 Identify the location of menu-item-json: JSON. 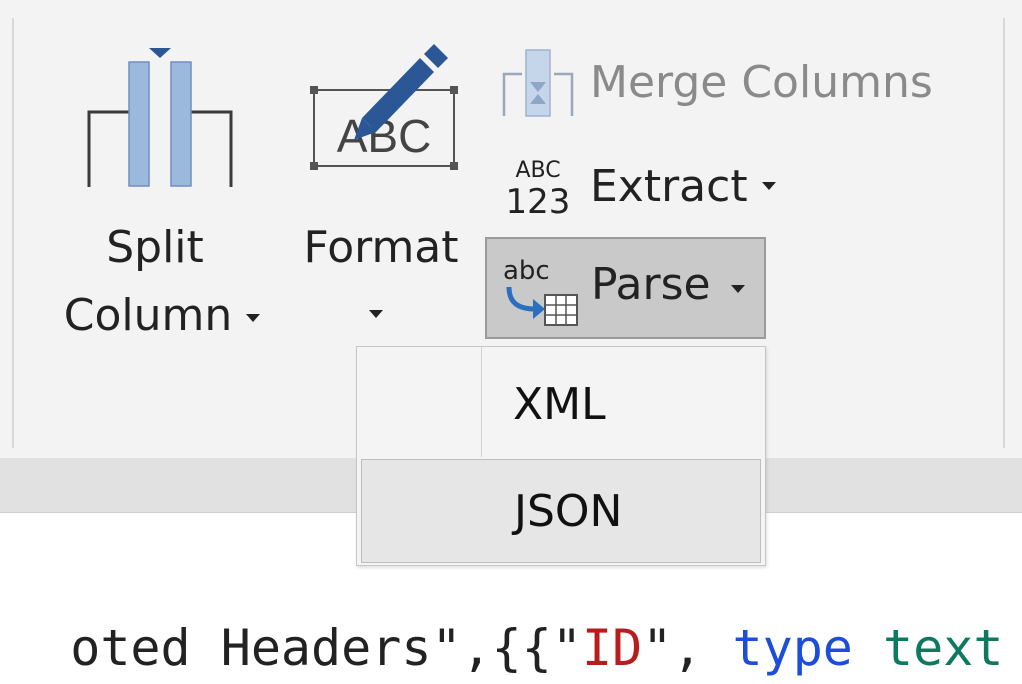
(561, 511).